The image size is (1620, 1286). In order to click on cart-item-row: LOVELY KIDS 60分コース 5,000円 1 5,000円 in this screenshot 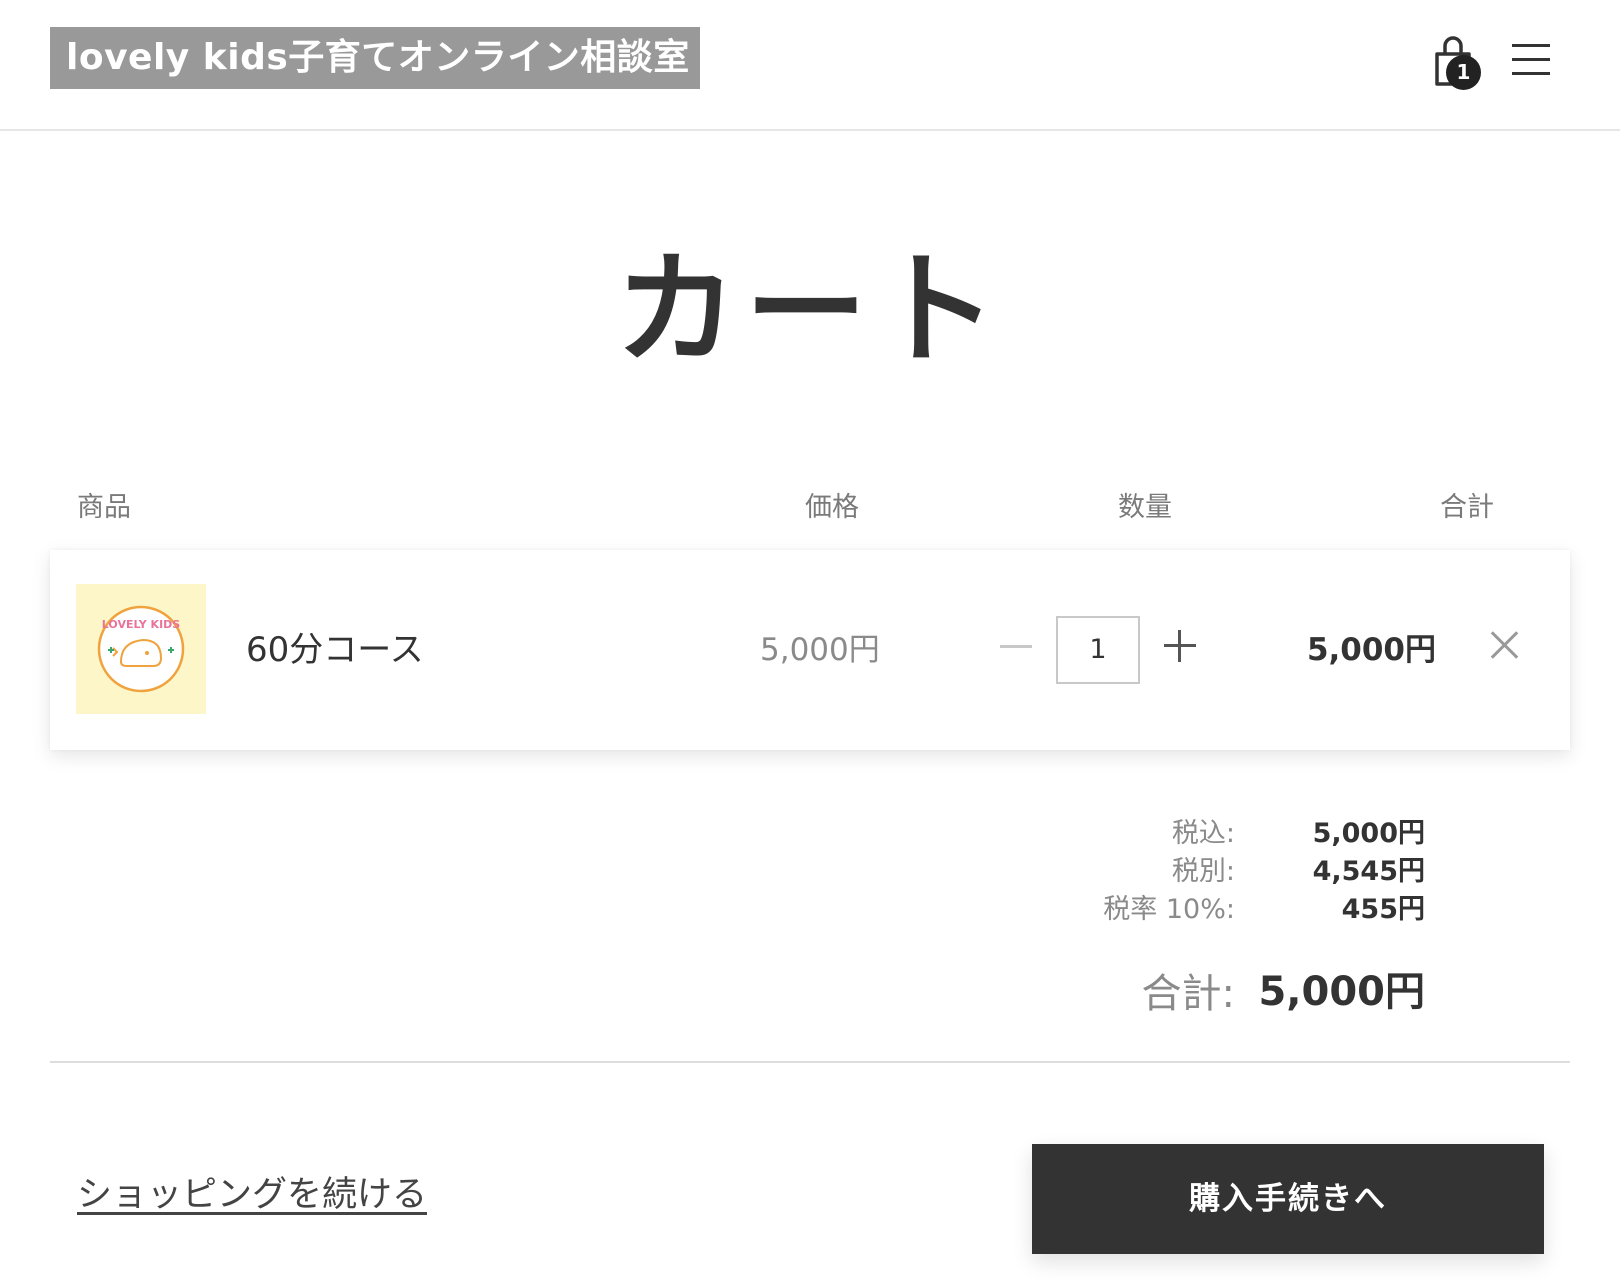, I will do `click(810, 650)`.